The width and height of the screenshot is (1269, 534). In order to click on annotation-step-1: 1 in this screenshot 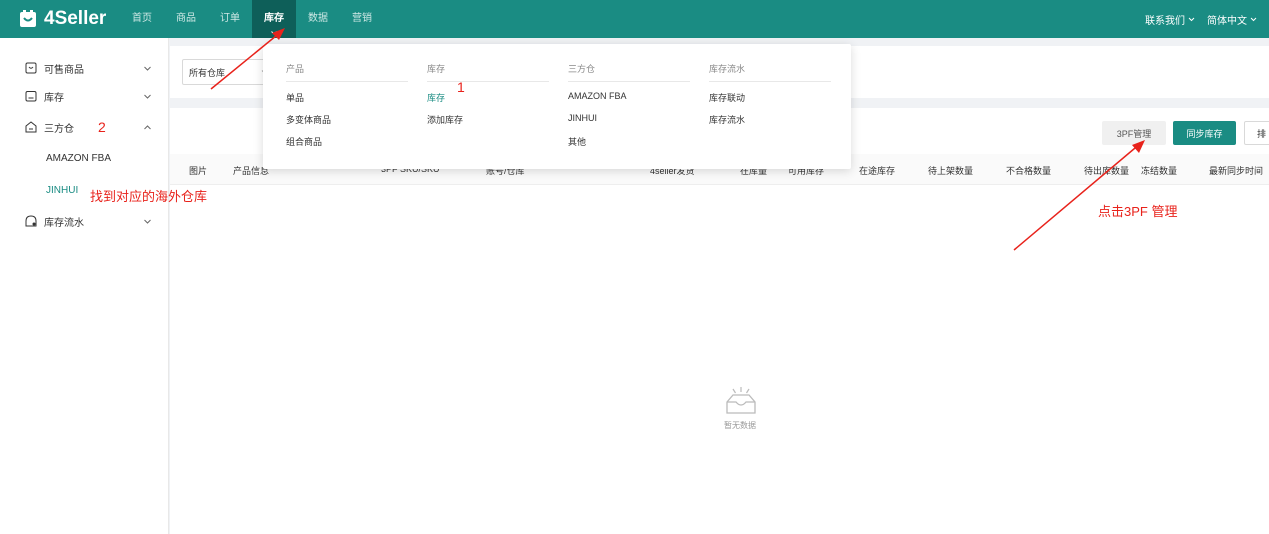, I will do `click(461, 87)`.